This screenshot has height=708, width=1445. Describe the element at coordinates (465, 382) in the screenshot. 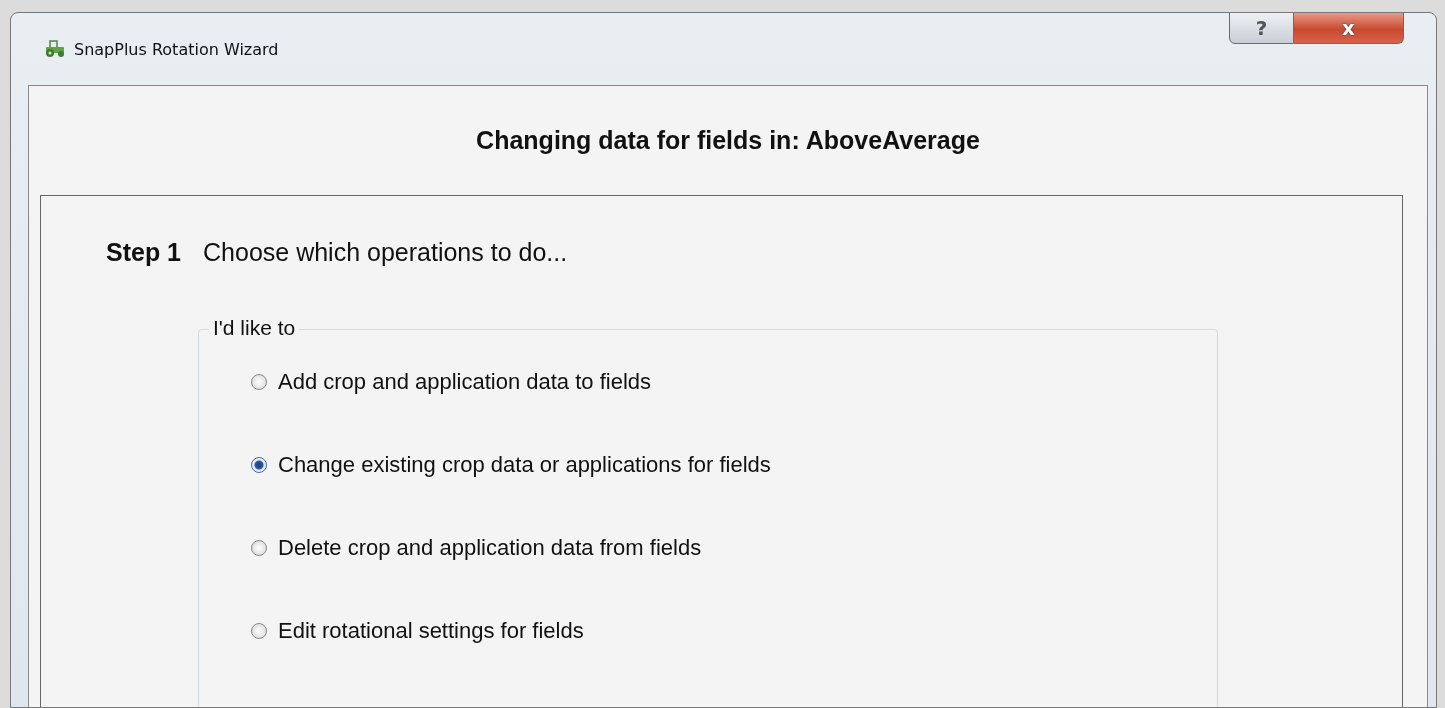

I see `option-label: Add crop and application data to fields` at that location.